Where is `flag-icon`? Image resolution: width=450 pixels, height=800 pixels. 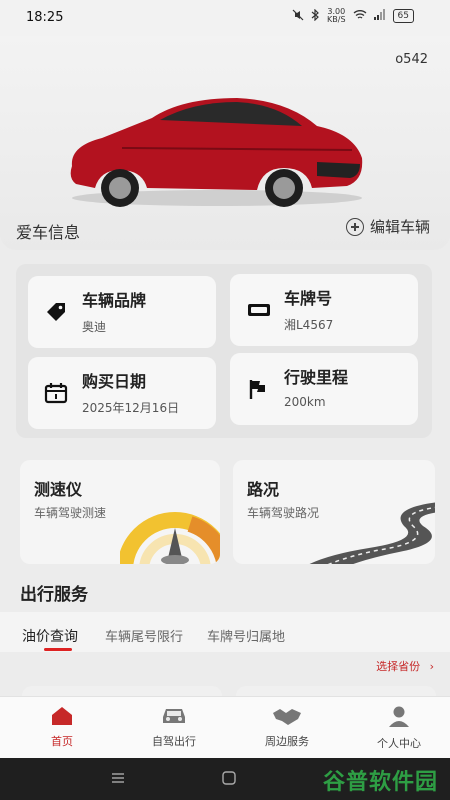 flag-icon is located at coordinates (257, 389).